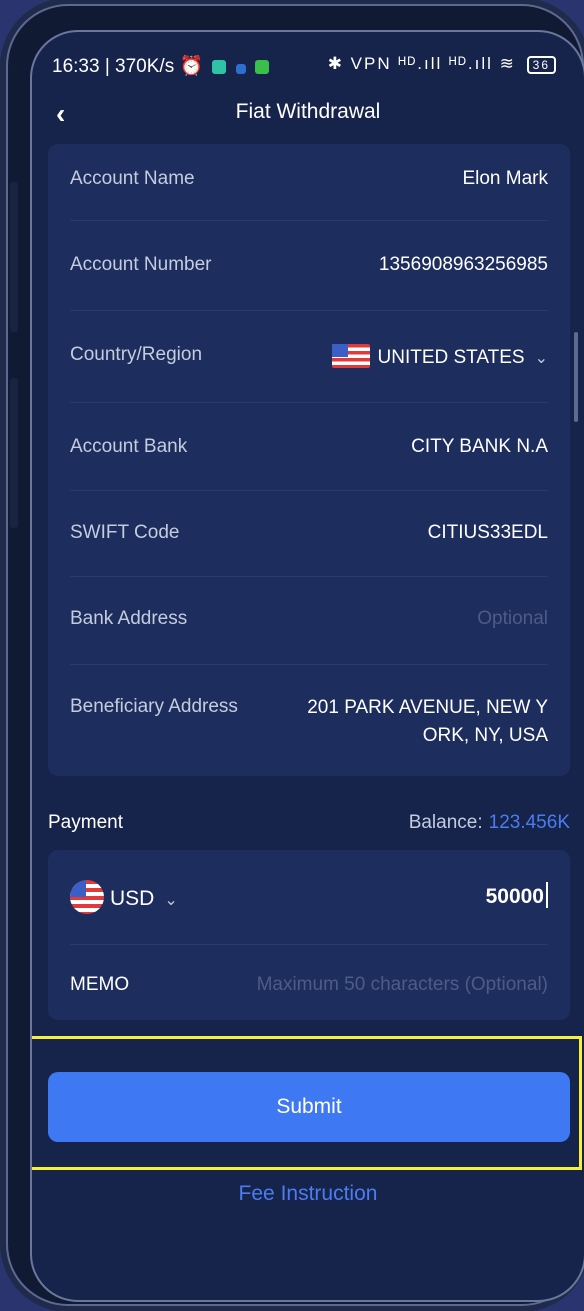 This screenshot has width=584, height=1311. What do you see at coordinates (309, 1107) in the screenshot?
I see `submit-button: Submit` at bounding box center [309, 1107].